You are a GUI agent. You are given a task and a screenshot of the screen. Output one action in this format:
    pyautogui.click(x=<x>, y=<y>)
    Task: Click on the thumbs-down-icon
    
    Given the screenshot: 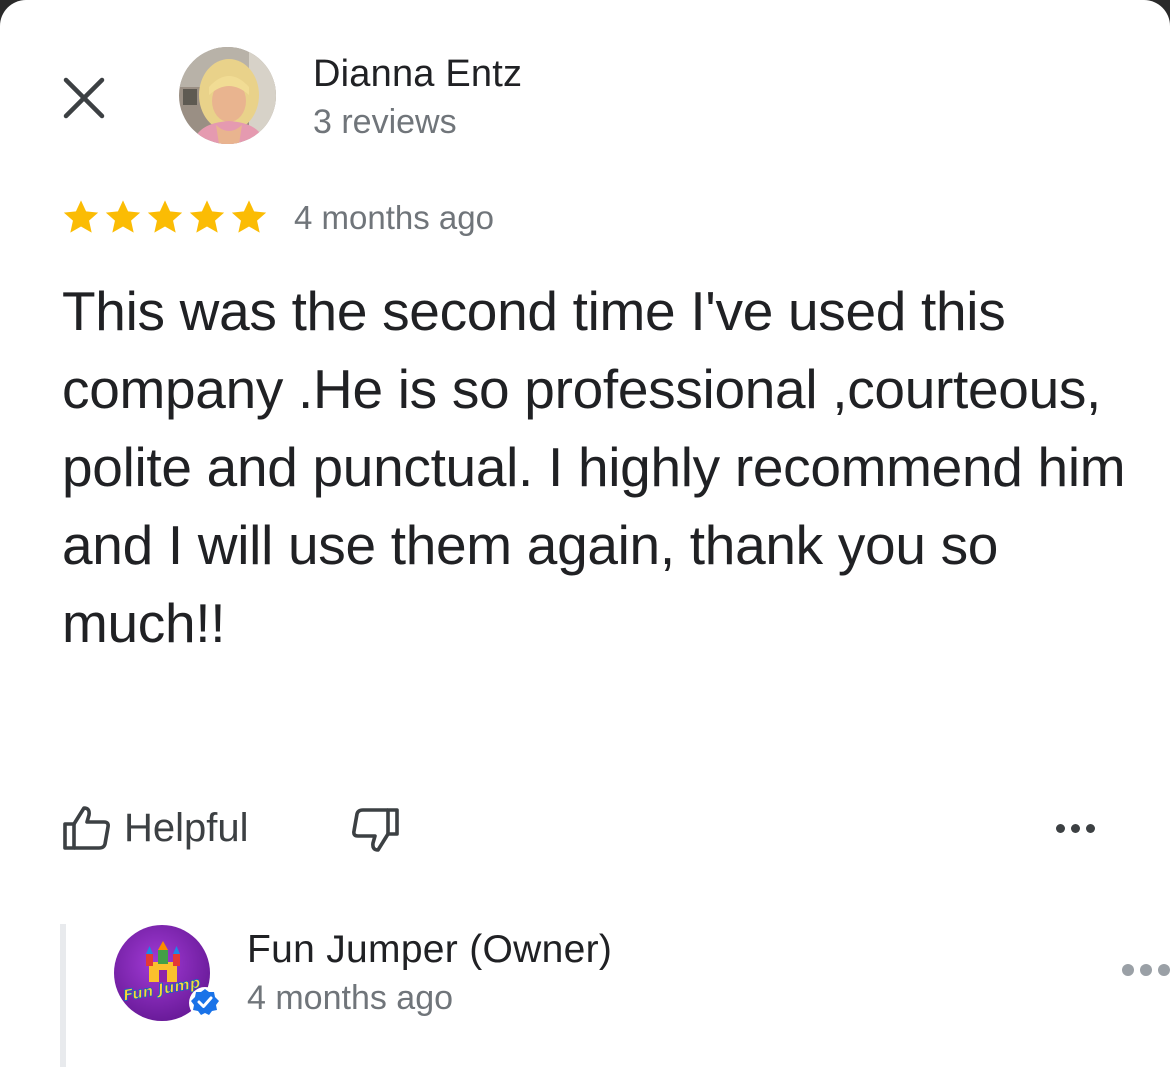 What is the action you would take?
    pyautogui.click(x=375, y=830)
    